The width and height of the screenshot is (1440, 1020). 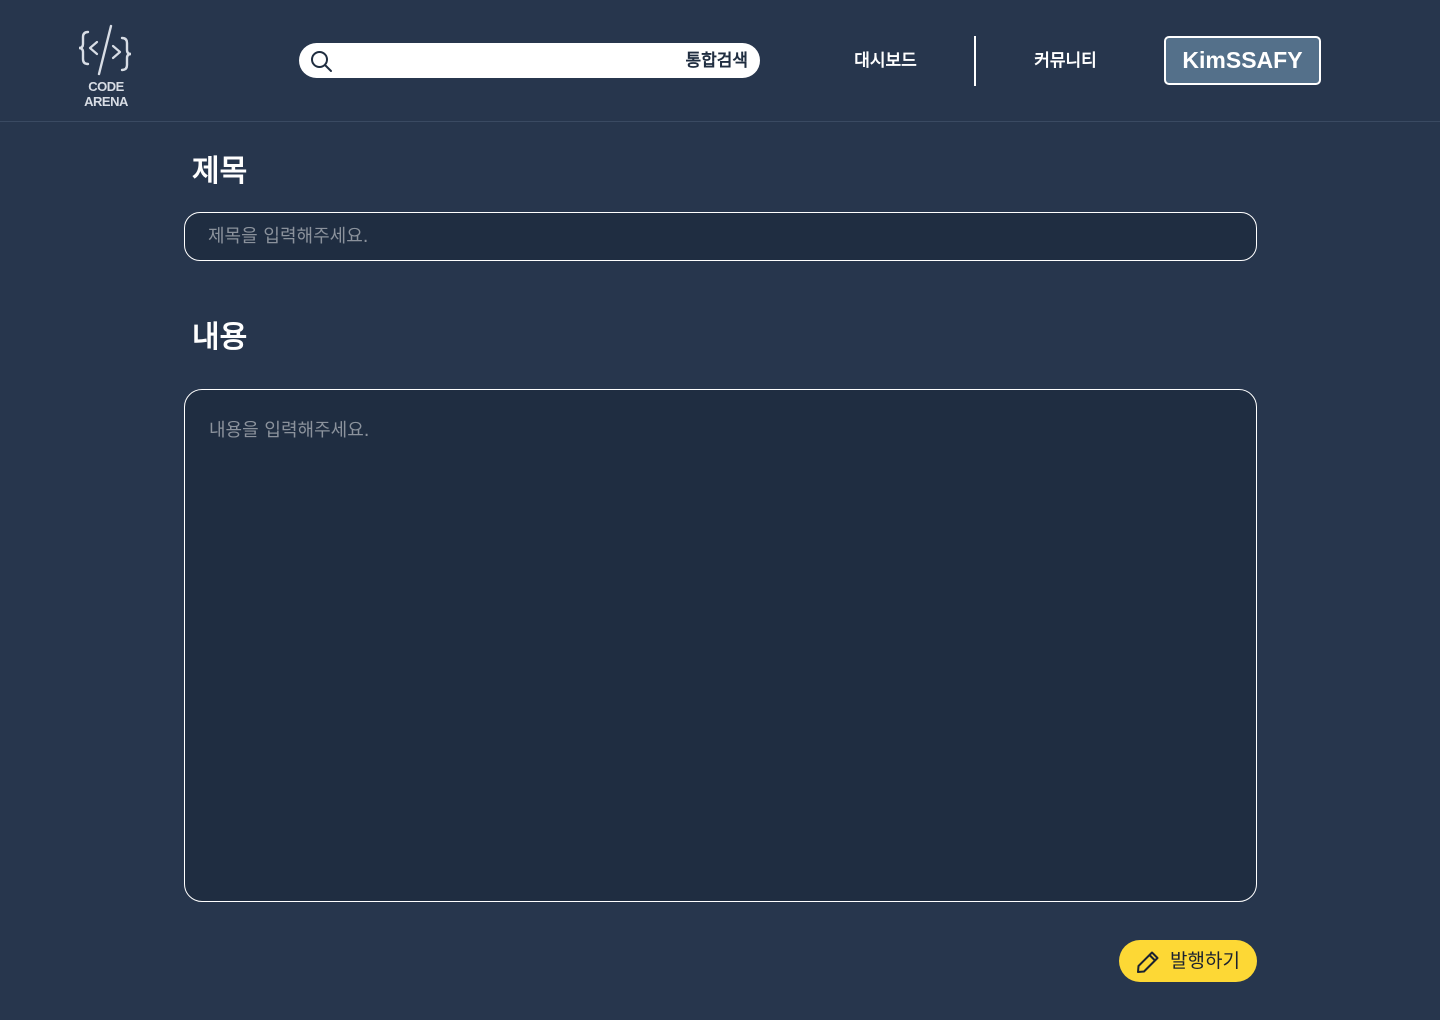 I want to click on top-header: CODE ARENA 통합검색 대시보드 커뮤니티 KimSSAFY, so click(x=720, y=61).